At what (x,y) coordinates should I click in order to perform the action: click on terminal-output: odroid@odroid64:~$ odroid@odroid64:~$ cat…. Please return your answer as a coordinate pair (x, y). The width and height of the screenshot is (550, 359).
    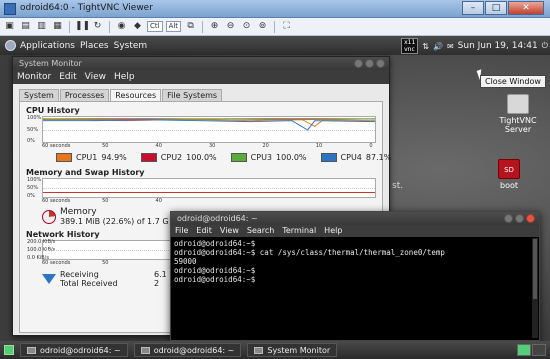
    Looking at the image, I should click on (355, 261).